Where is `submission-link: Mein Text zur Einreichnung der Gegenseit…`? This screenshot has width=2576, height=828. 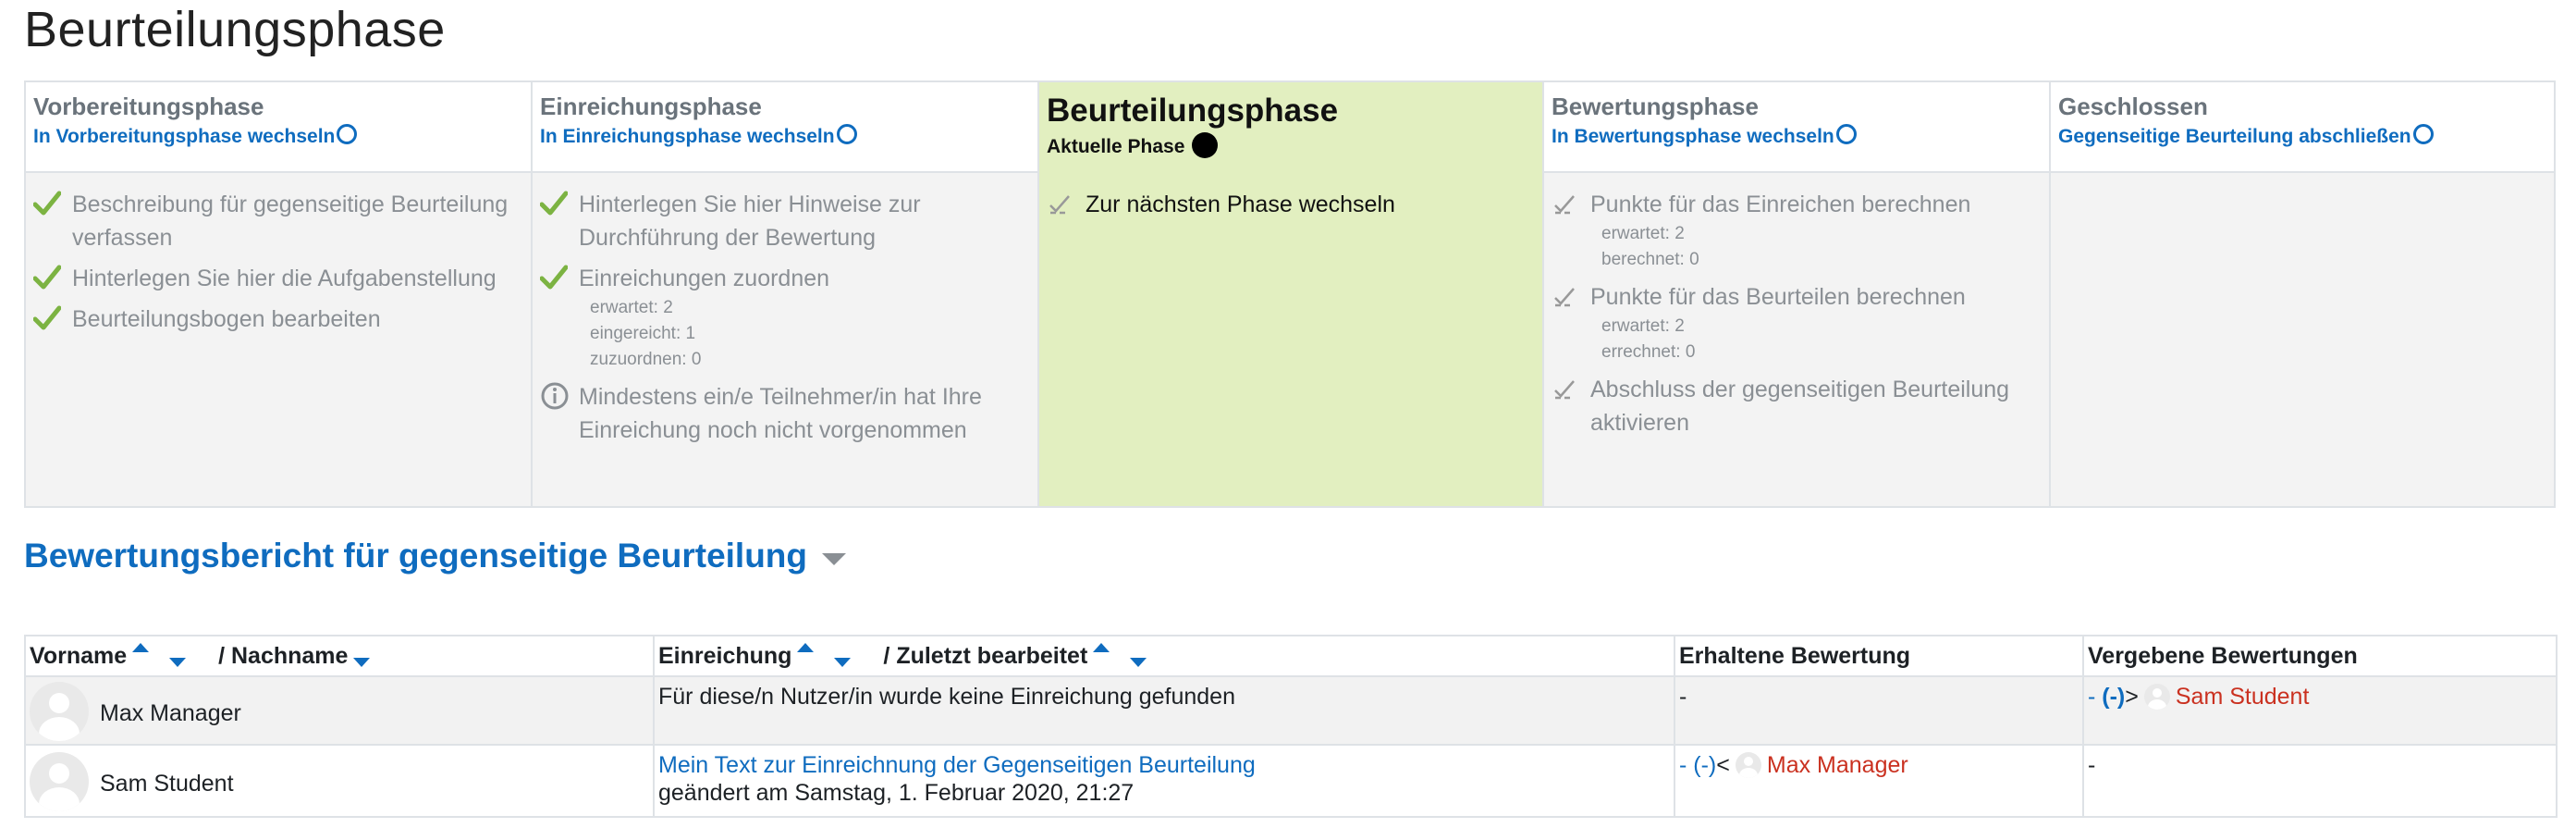 submission-link: Mein Text zur Einreichnung der Gegenseit… is located at coordinates (1164, 765).